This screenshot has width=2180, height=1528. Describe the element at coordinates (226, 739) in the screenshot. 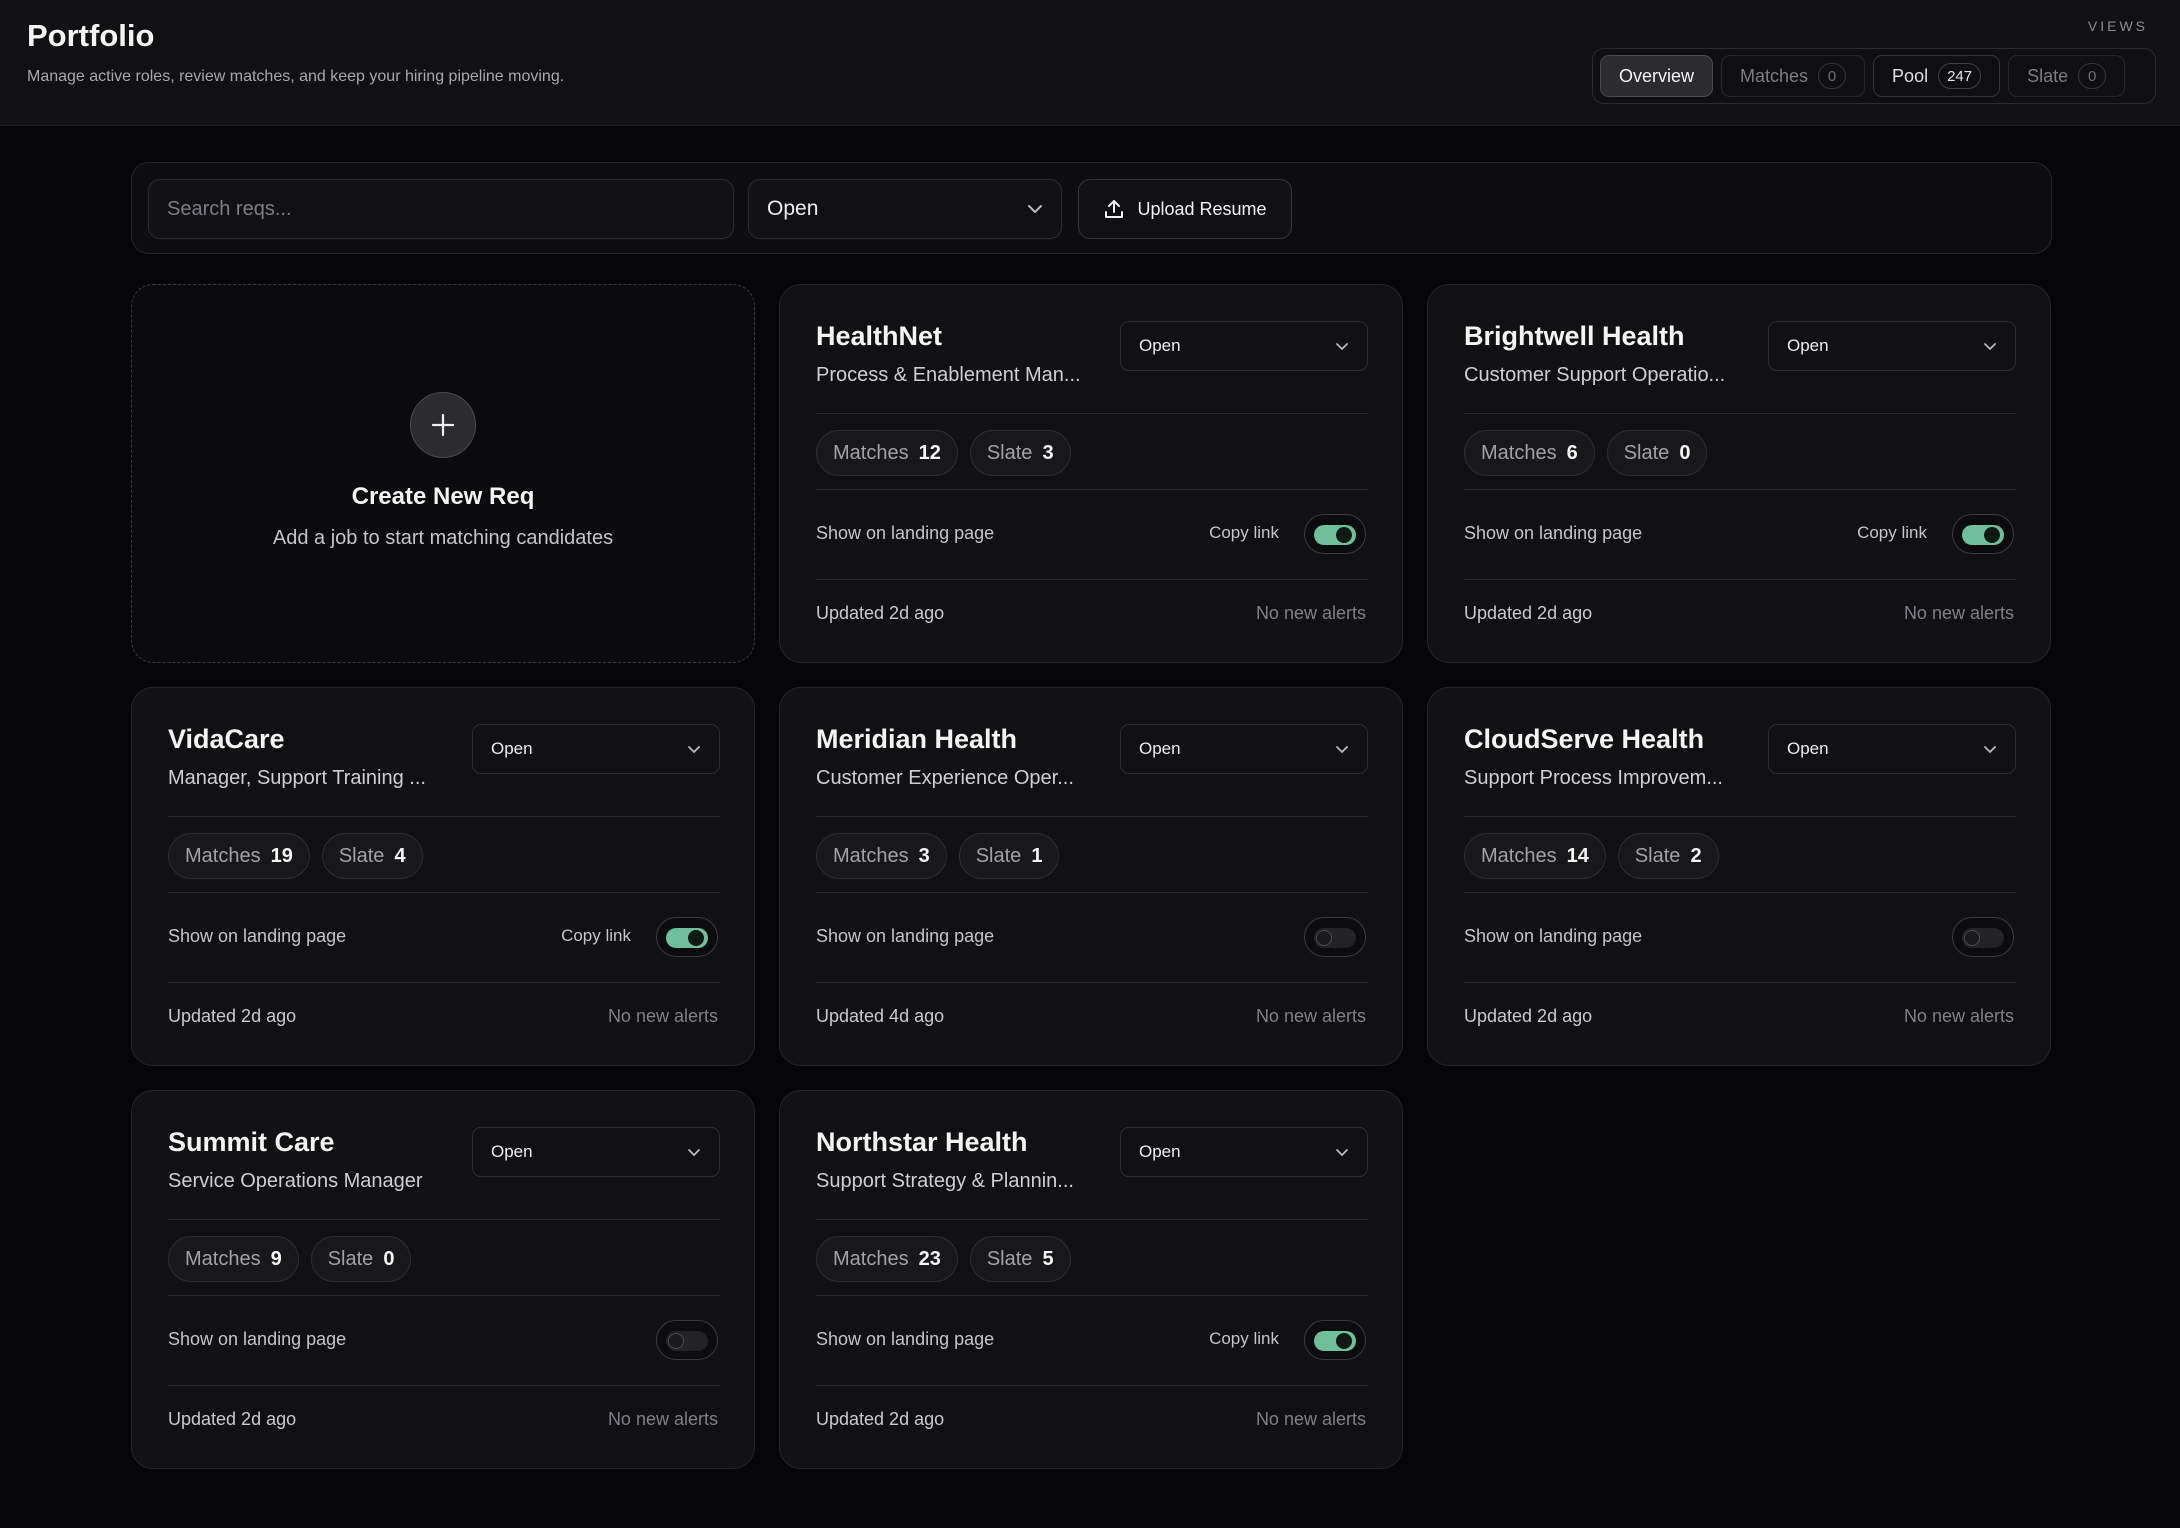

I see `company-name: VidaCare` at that location.